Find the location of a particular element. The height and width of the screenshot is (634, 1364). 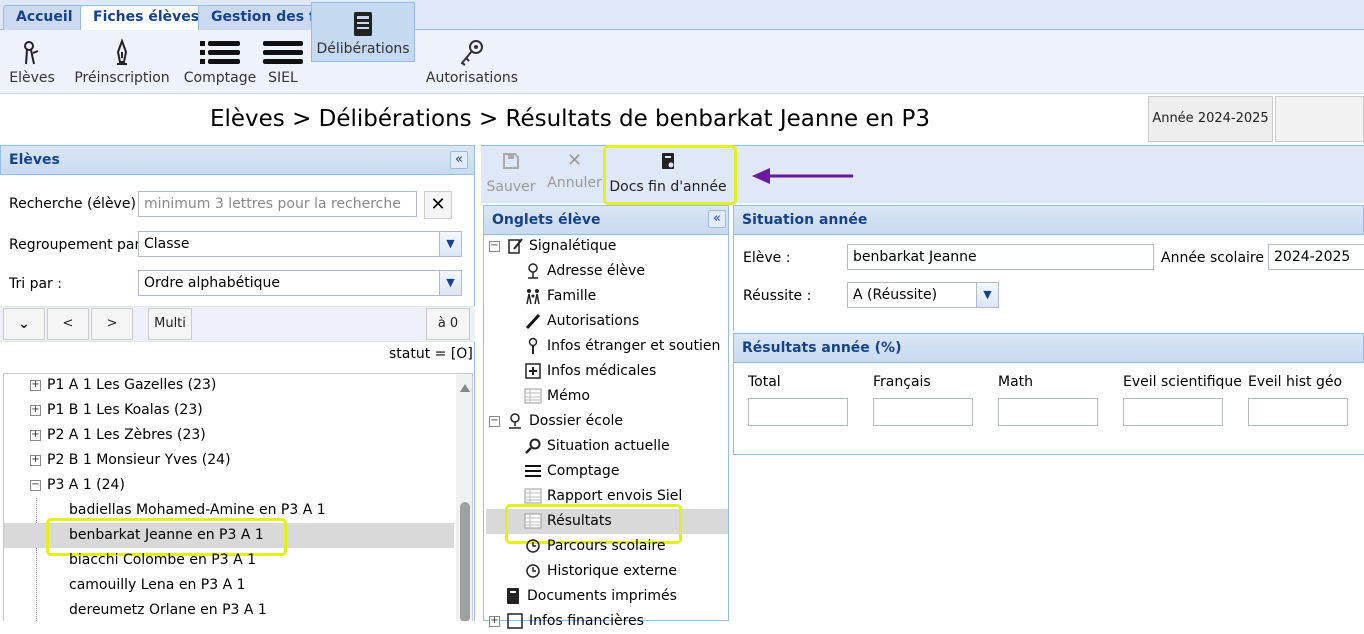

tree-node-dossier-ecole: − Dossier école is located at coordinates (556, 421).